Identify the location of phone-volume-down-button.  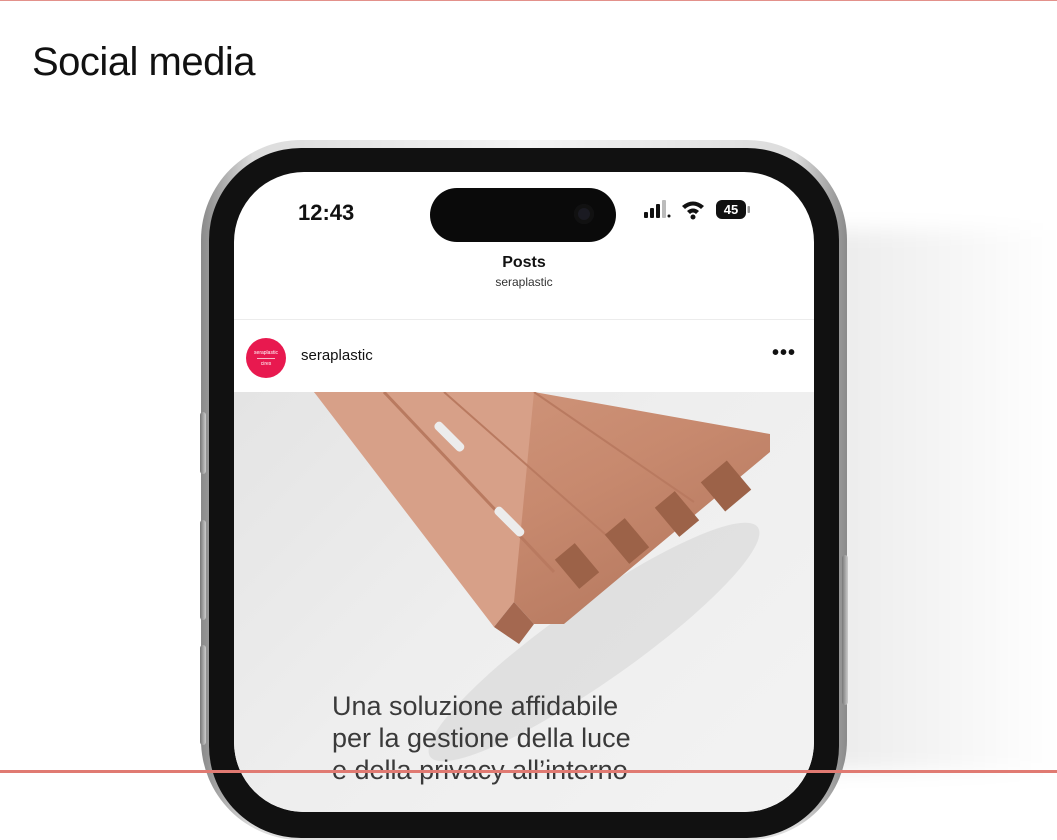
(203, 695).